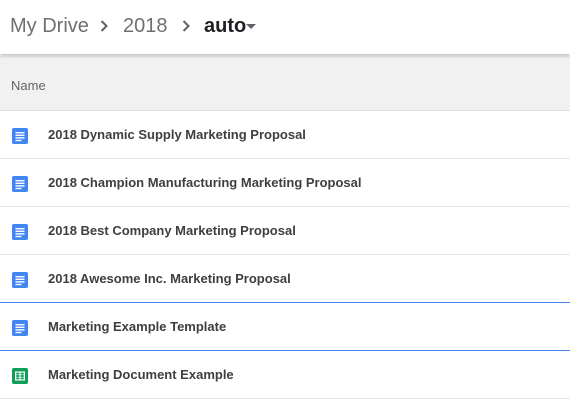  What do you see at coordinates (251, 26) in the screenshot?
I see `caret-down-icon` at bounding box center [251, 26].